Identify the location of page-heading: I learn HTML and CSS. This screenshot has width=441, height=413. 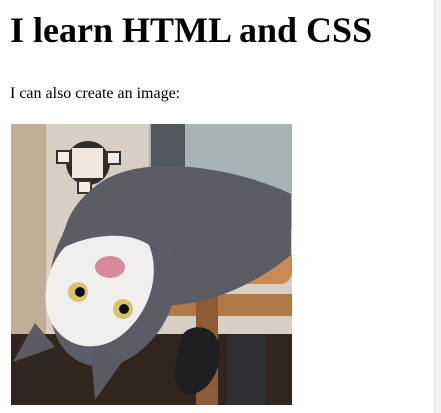
(191, 30).